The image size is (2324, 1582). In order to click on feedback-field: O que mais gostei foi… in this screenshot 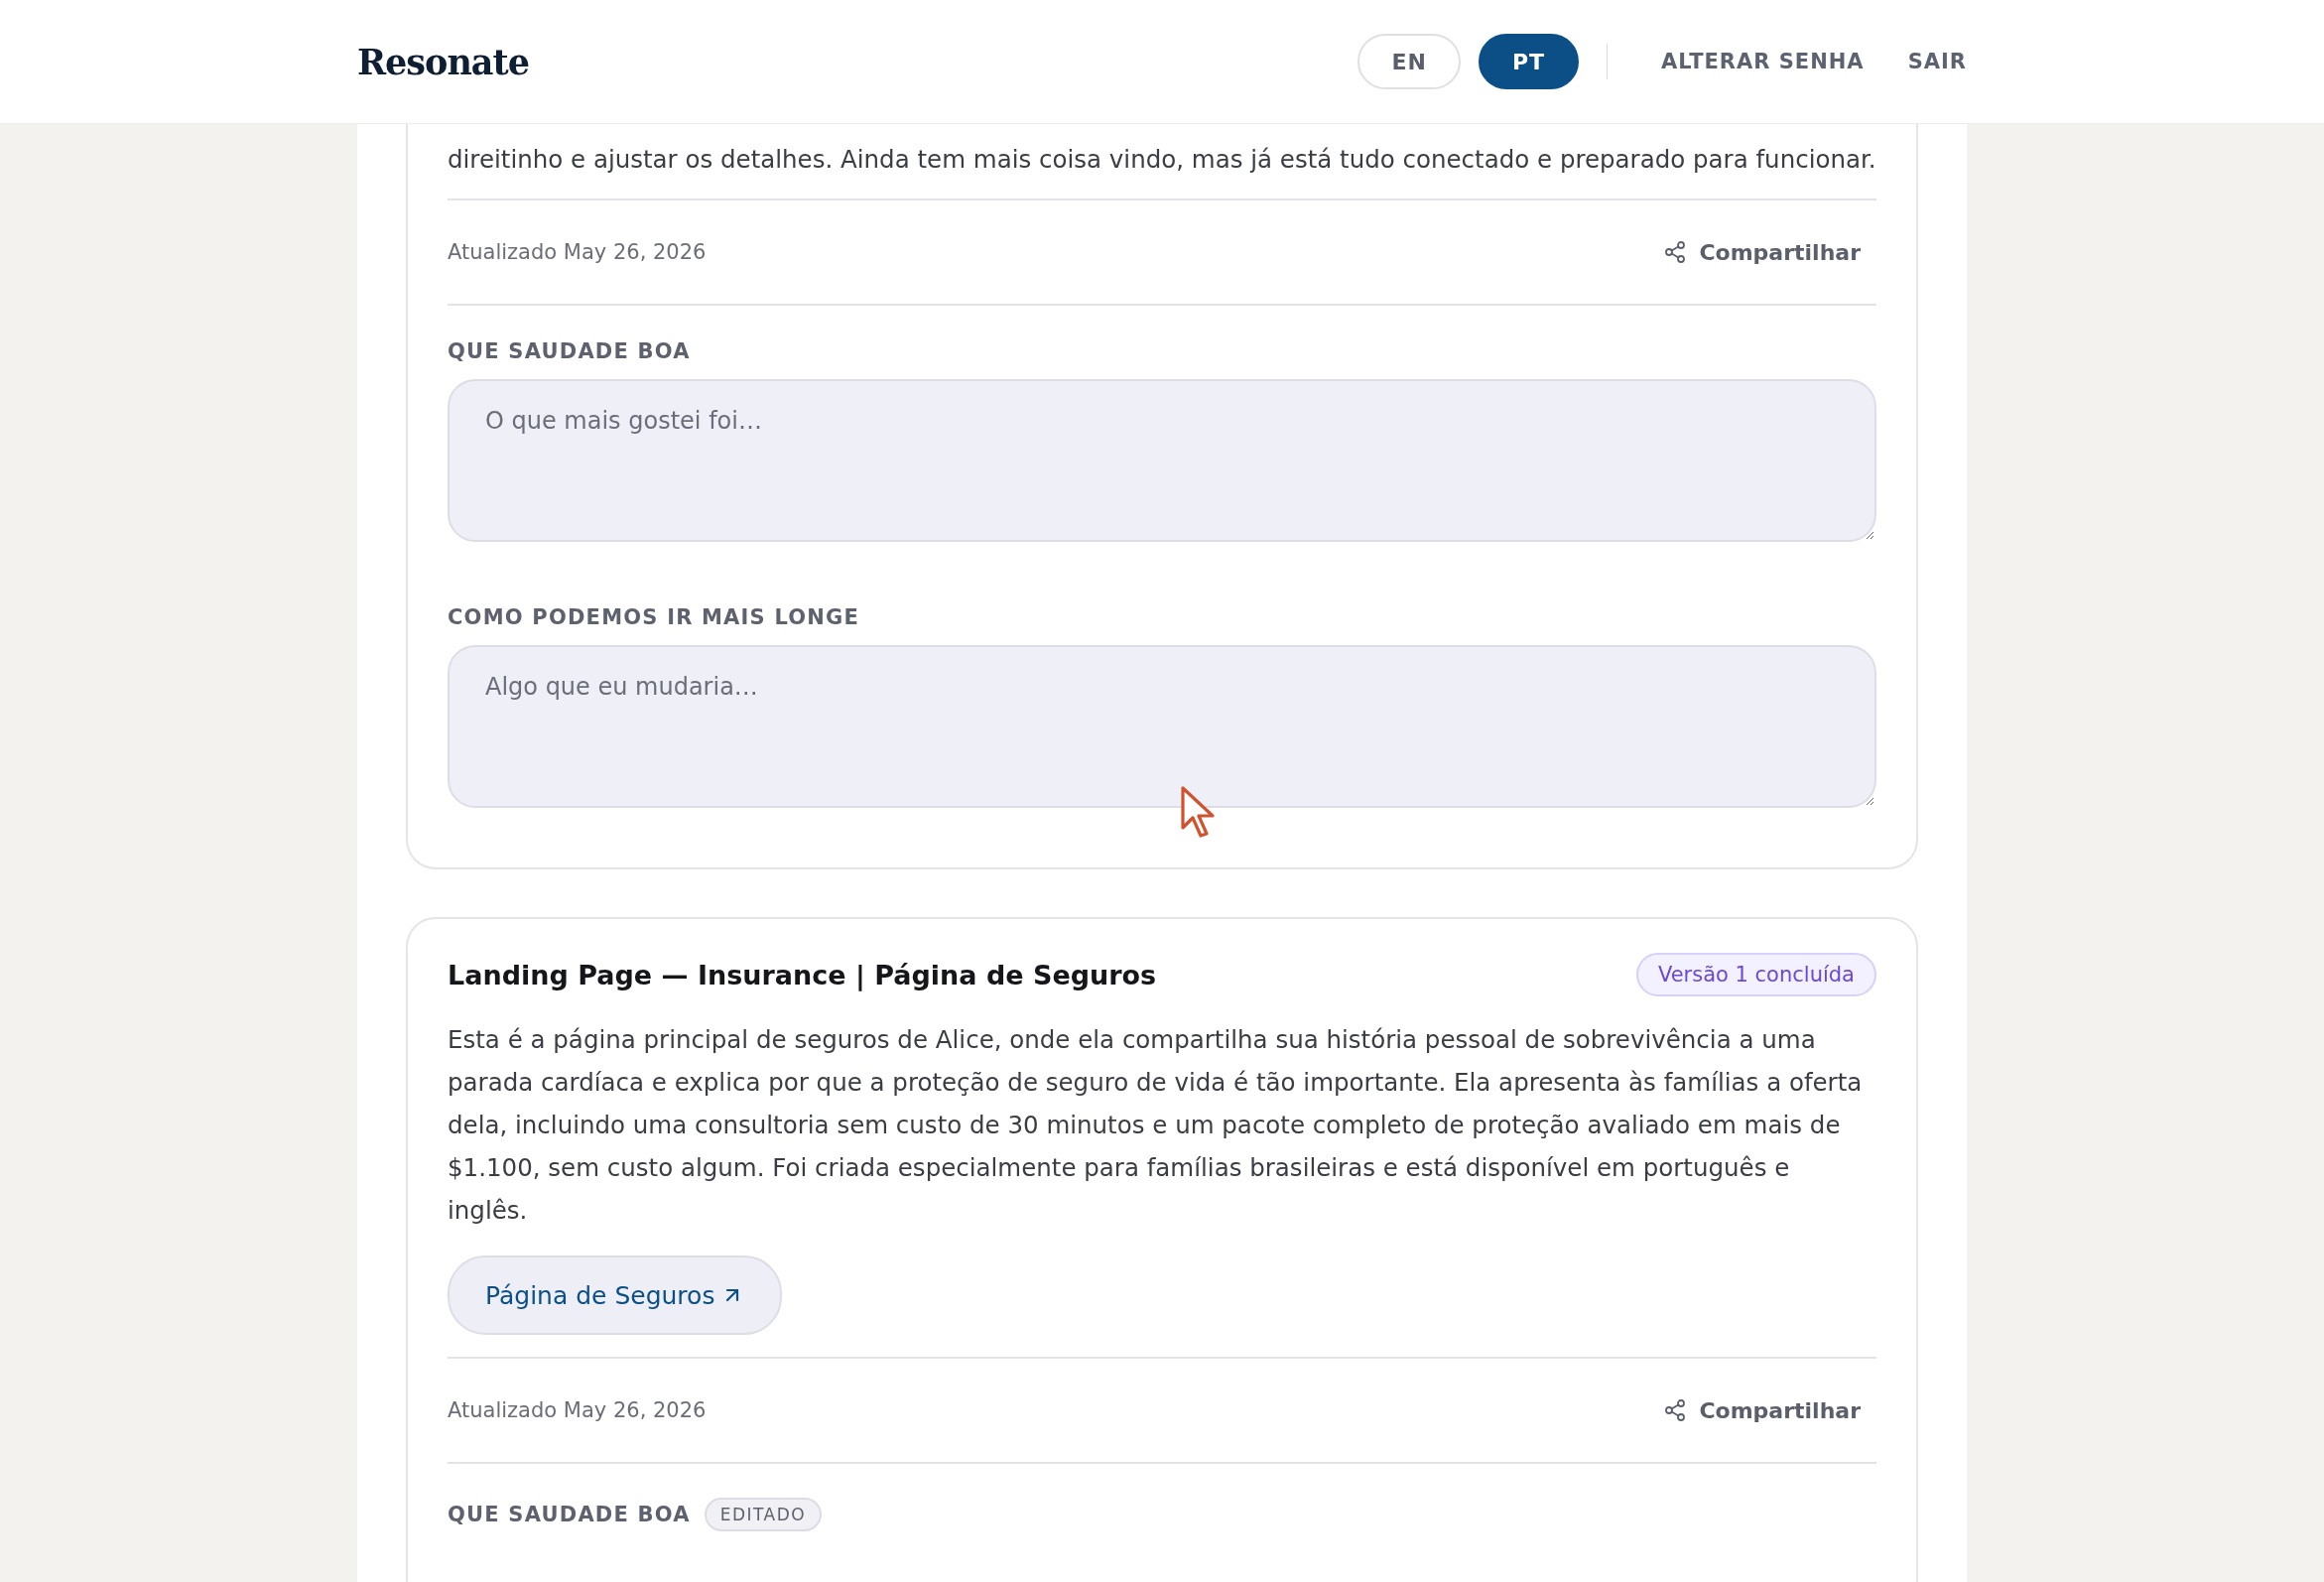, I will do `click(1162, 461)`.